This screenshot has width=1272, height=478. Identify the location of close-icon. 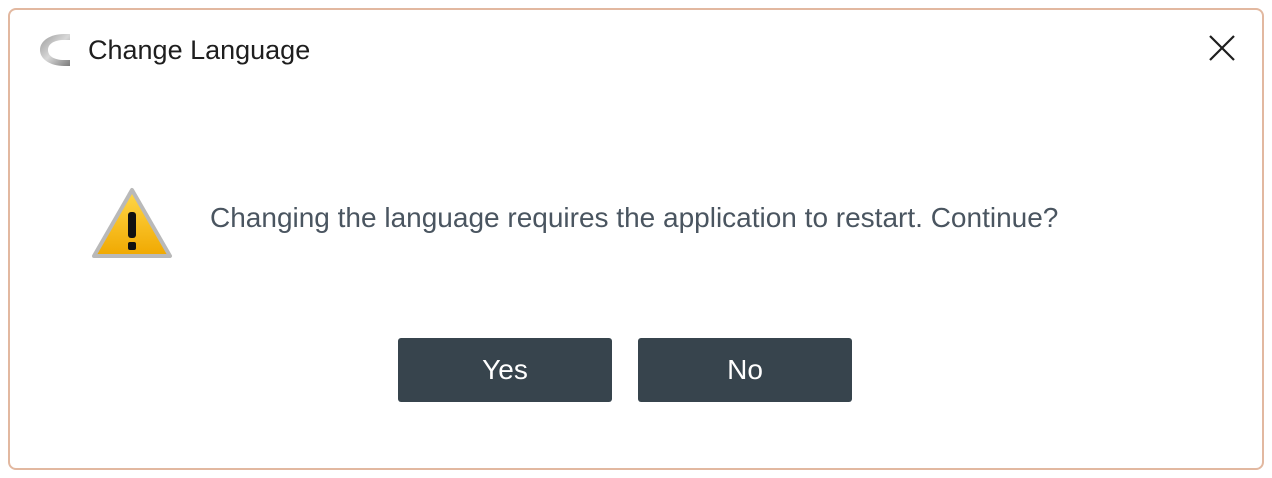
(1222, 48).